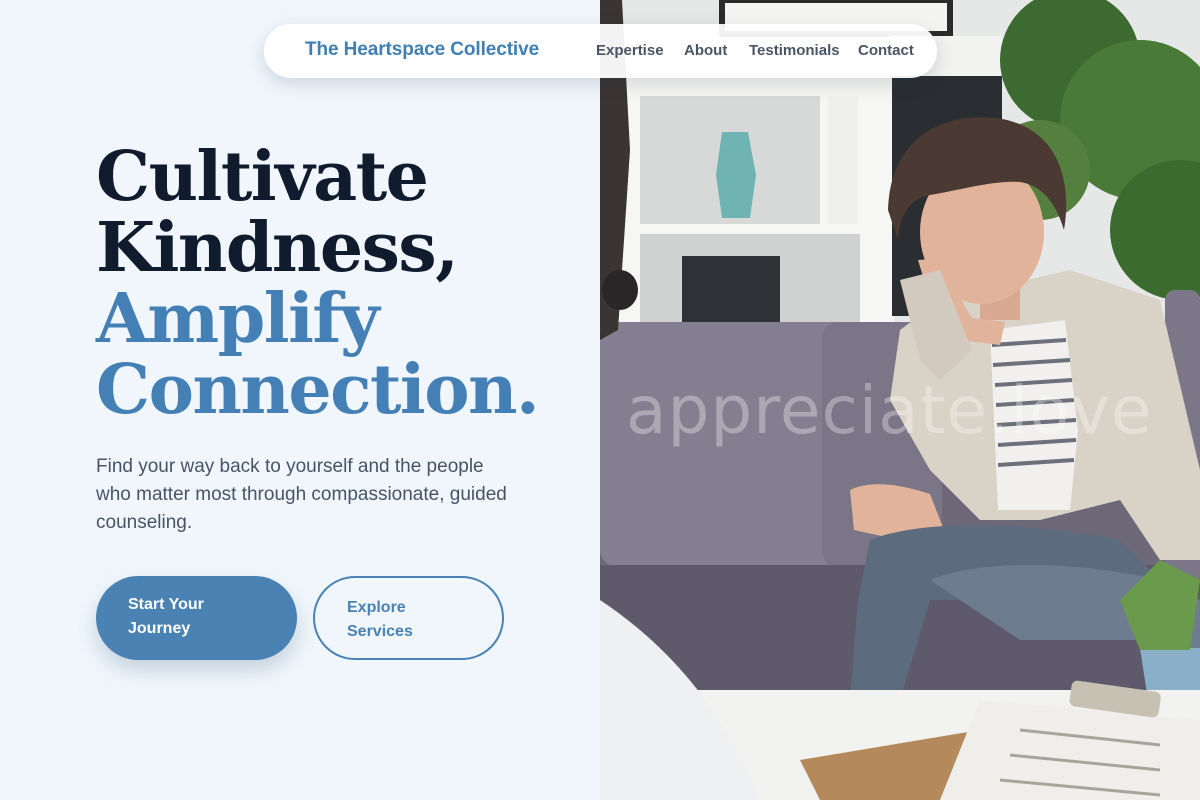  I want to click on hero-heading: Cultivate Kindness, Amplify Connection., so click(318, 283).